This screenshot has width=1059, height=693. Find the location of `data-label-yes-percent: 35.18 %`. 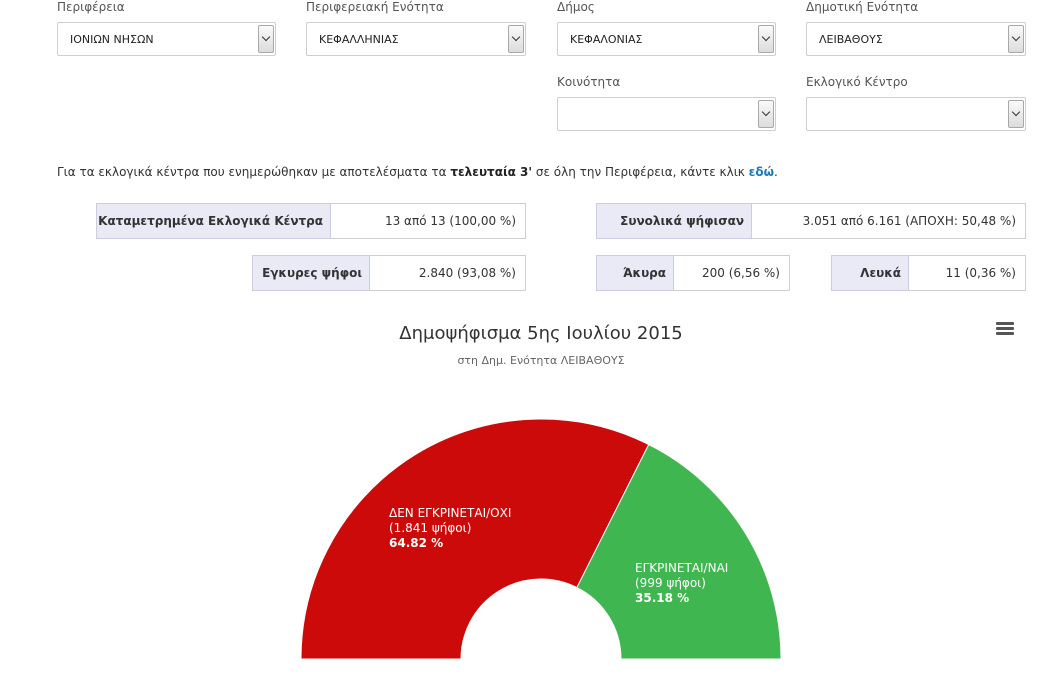

data-label-yes-percent: 35.18 % is located at coordinates (662, 598).